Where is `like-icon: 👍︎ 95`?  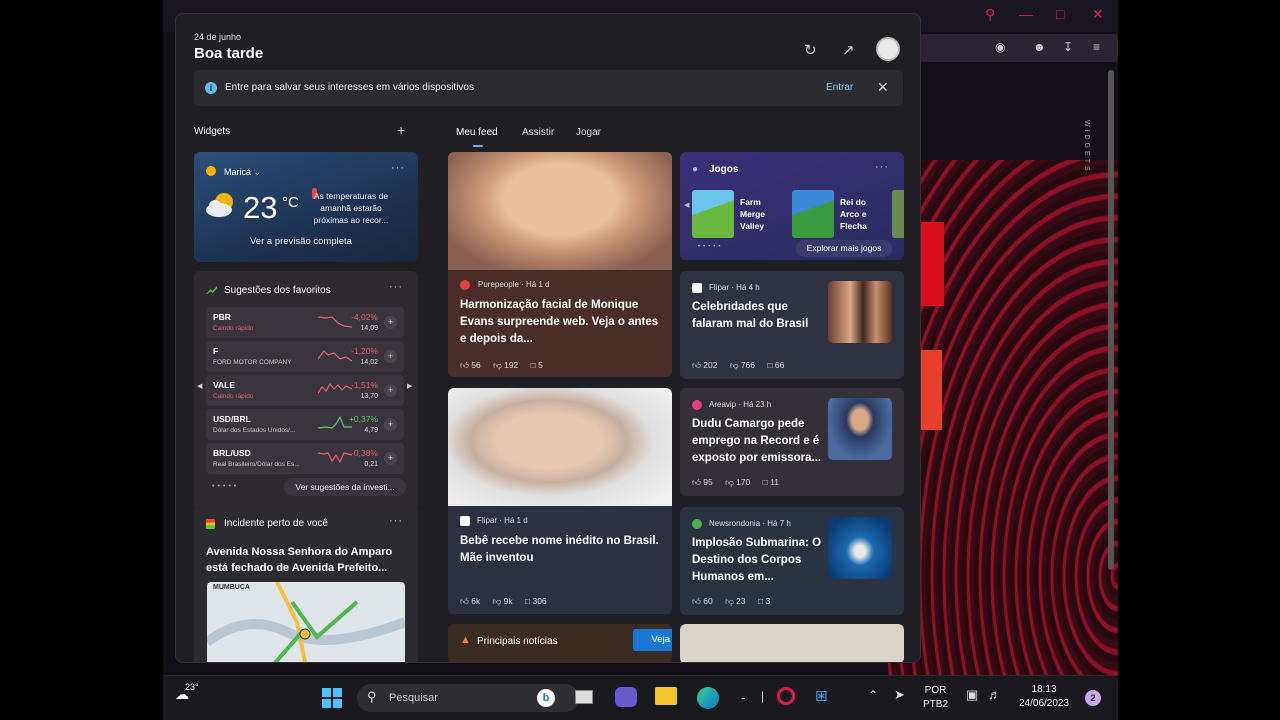 like-icon: 👍︎ 95 is located at coordinates (702, 482).